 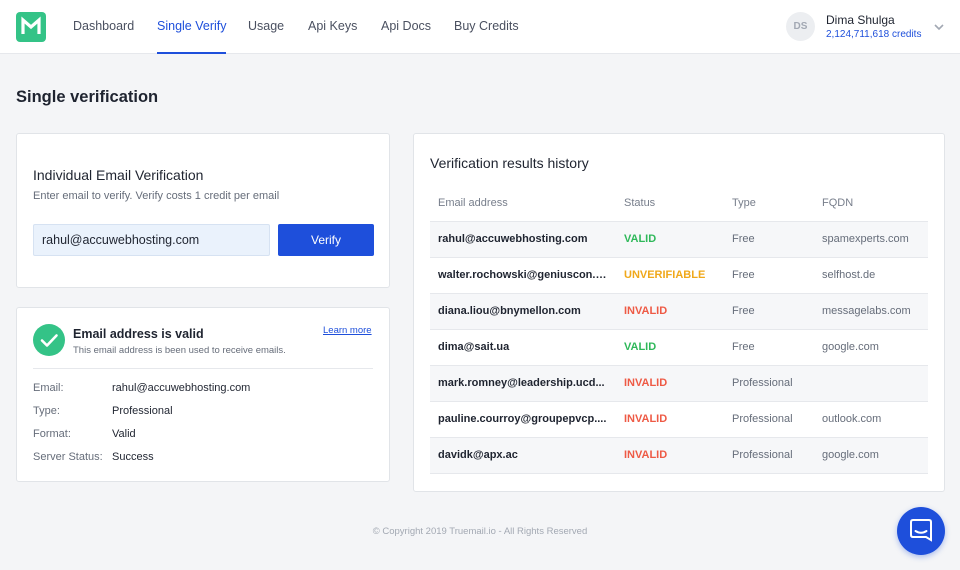 I want to click on row-fqdn: spamexperts.com, so click(x=865, y=239).